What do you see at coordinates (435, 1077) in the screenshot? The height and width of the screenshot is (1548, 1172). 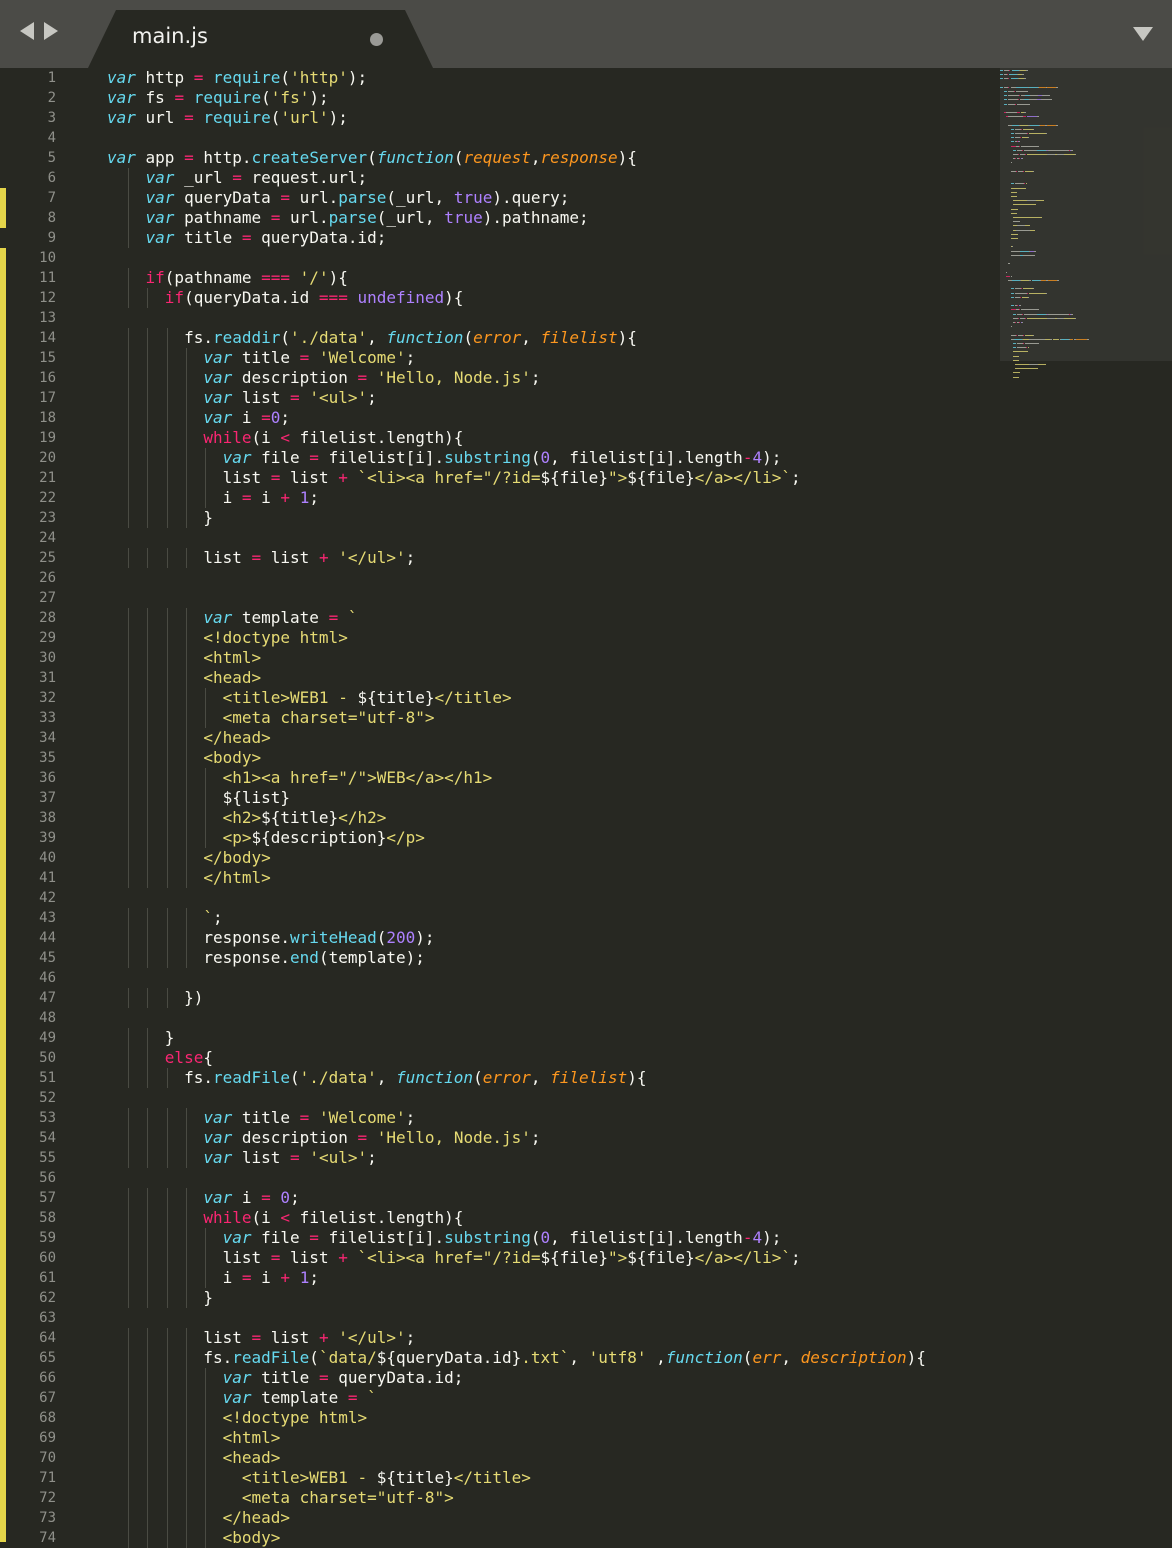 I see `code-token: function` at bounding box center [435, 1077].